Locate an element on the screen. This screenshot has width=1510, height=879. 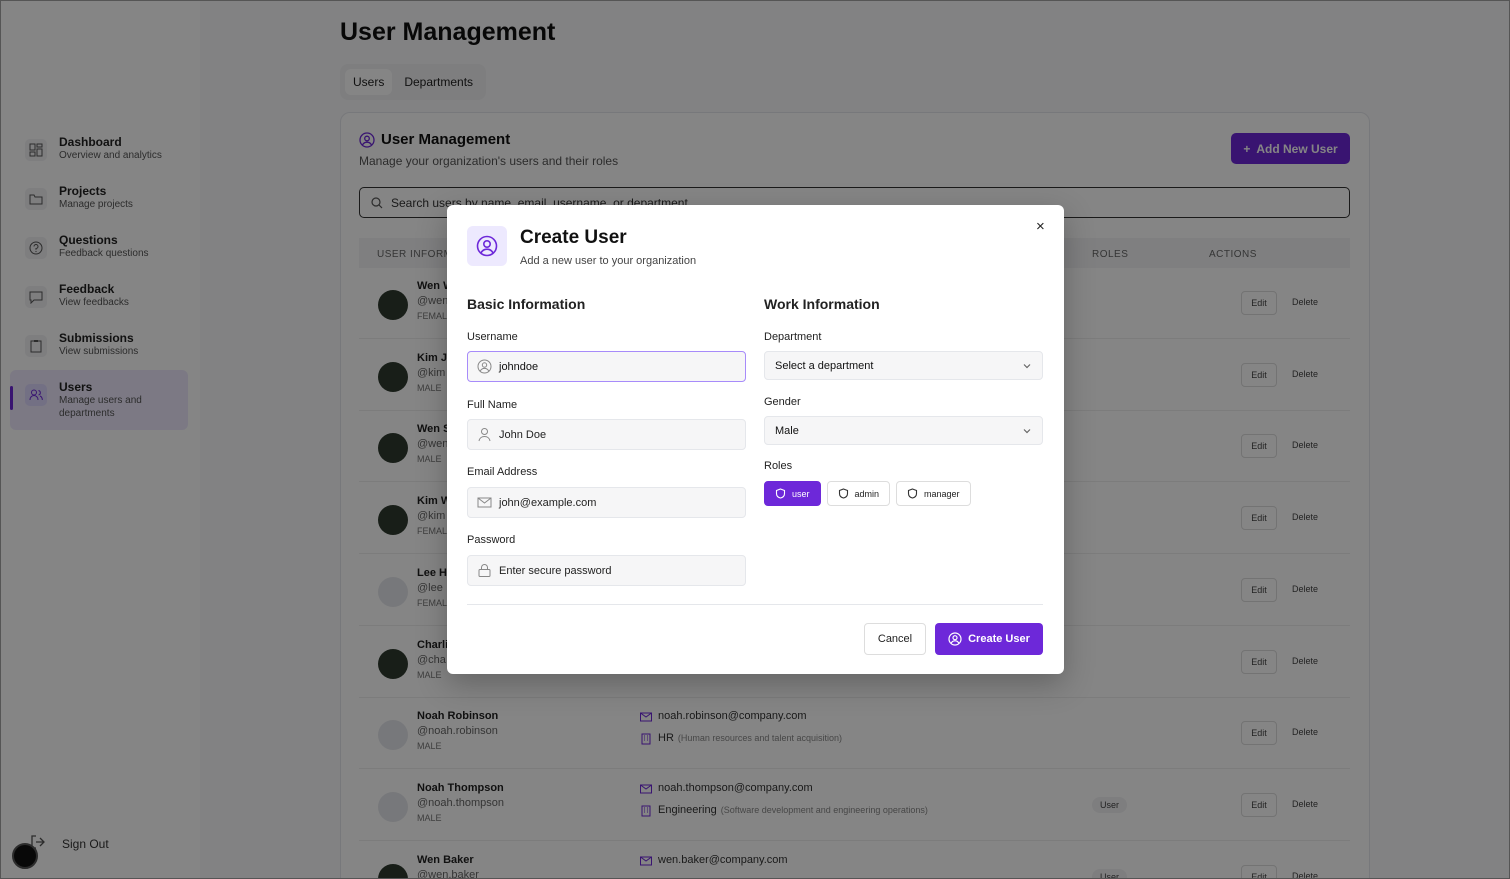
role-admin-label: admin is located at coordinates (867, 493).